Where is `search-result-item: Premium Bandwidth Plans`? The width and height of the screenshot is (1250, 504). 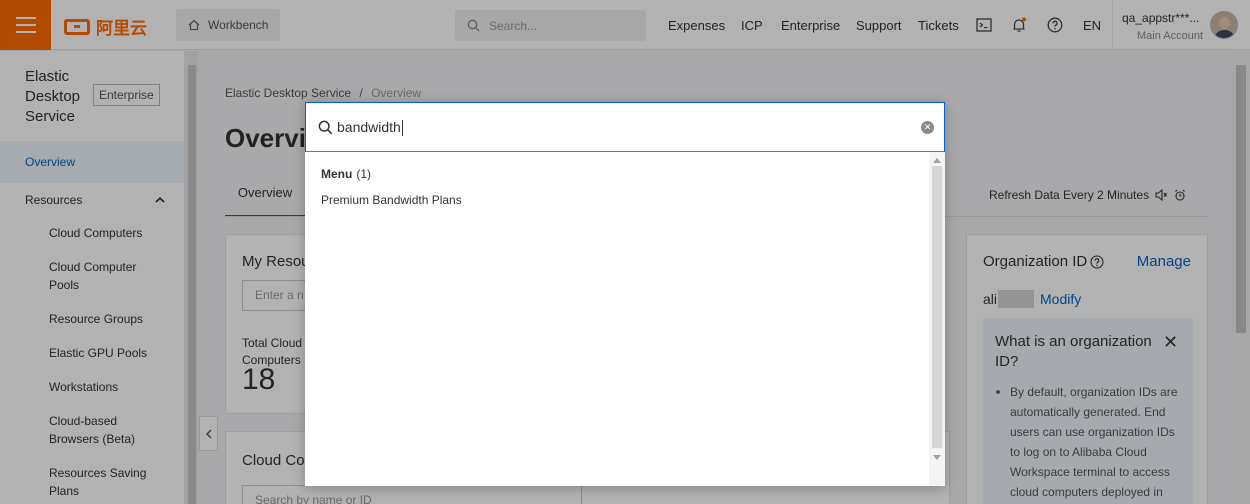 search-result-item: Premium Bandwidth Plans is located at coordinates (391, 200).